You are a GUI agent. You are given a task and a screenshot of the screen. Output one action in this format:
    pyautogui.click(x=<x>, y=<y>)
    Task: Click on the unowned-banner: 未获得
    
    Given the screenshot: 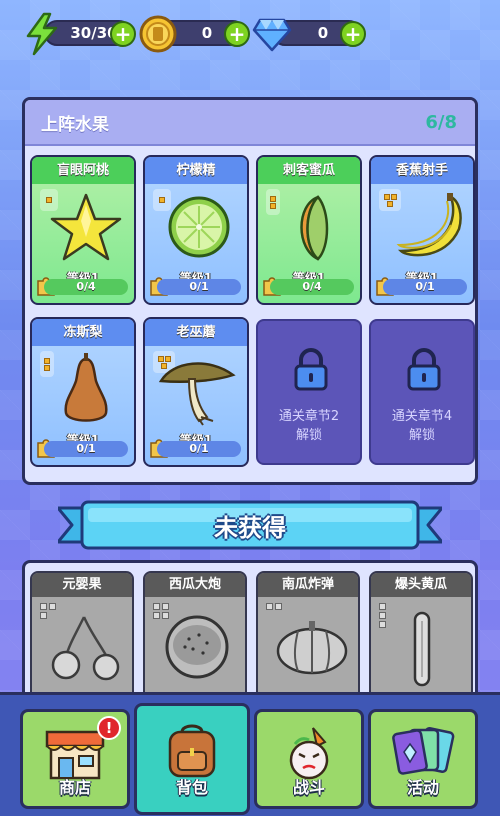 What is the action you would take?
    pyautogui.click(x=250, y=525)
    